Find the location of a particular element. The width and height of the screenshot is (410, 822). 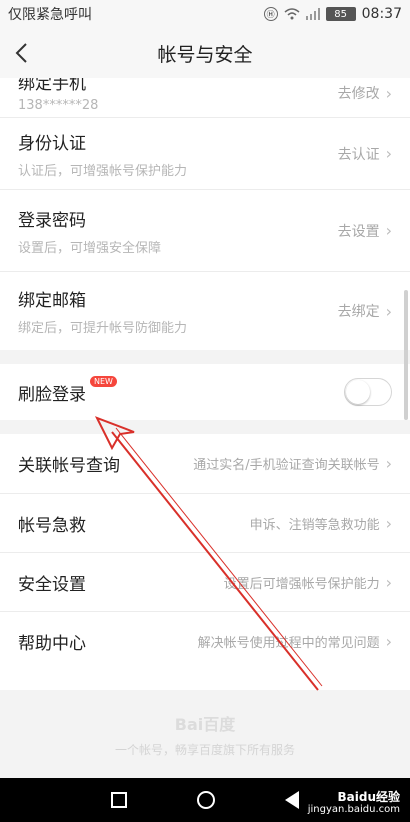

page-title: 帐号与安全 is located at coordinates (205, 54).